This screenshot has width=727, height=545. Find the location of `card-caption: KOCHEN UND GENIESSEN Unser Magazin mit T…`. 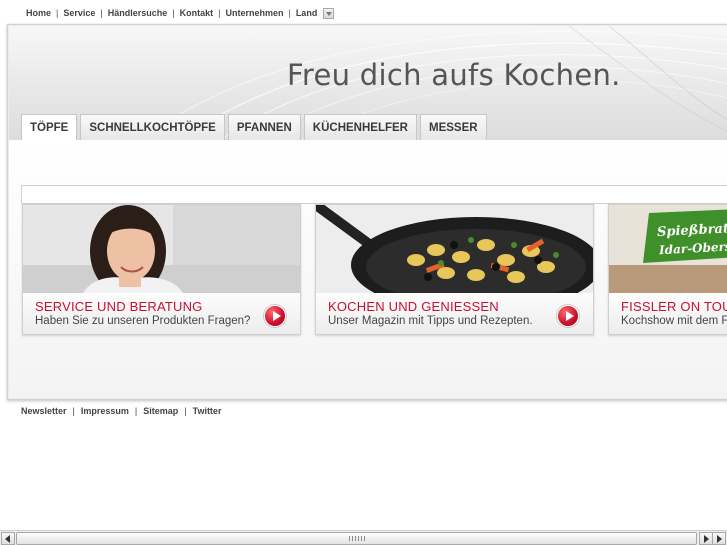

card-caption: KOCHEN UND GENIESSEN Unser Magazin mit T… is located at coordinates (454, 313).